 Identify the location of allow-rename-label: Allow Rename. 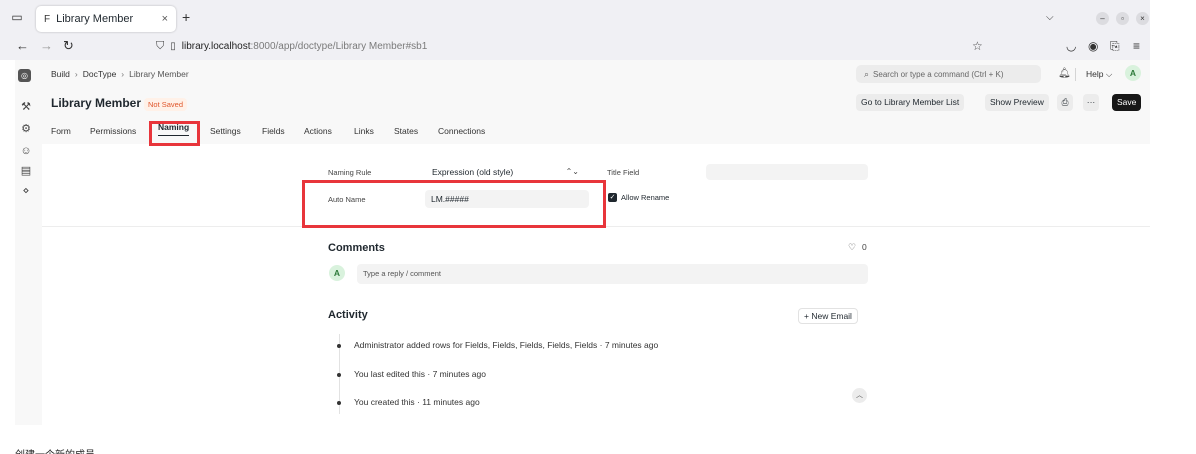
(645, 197).